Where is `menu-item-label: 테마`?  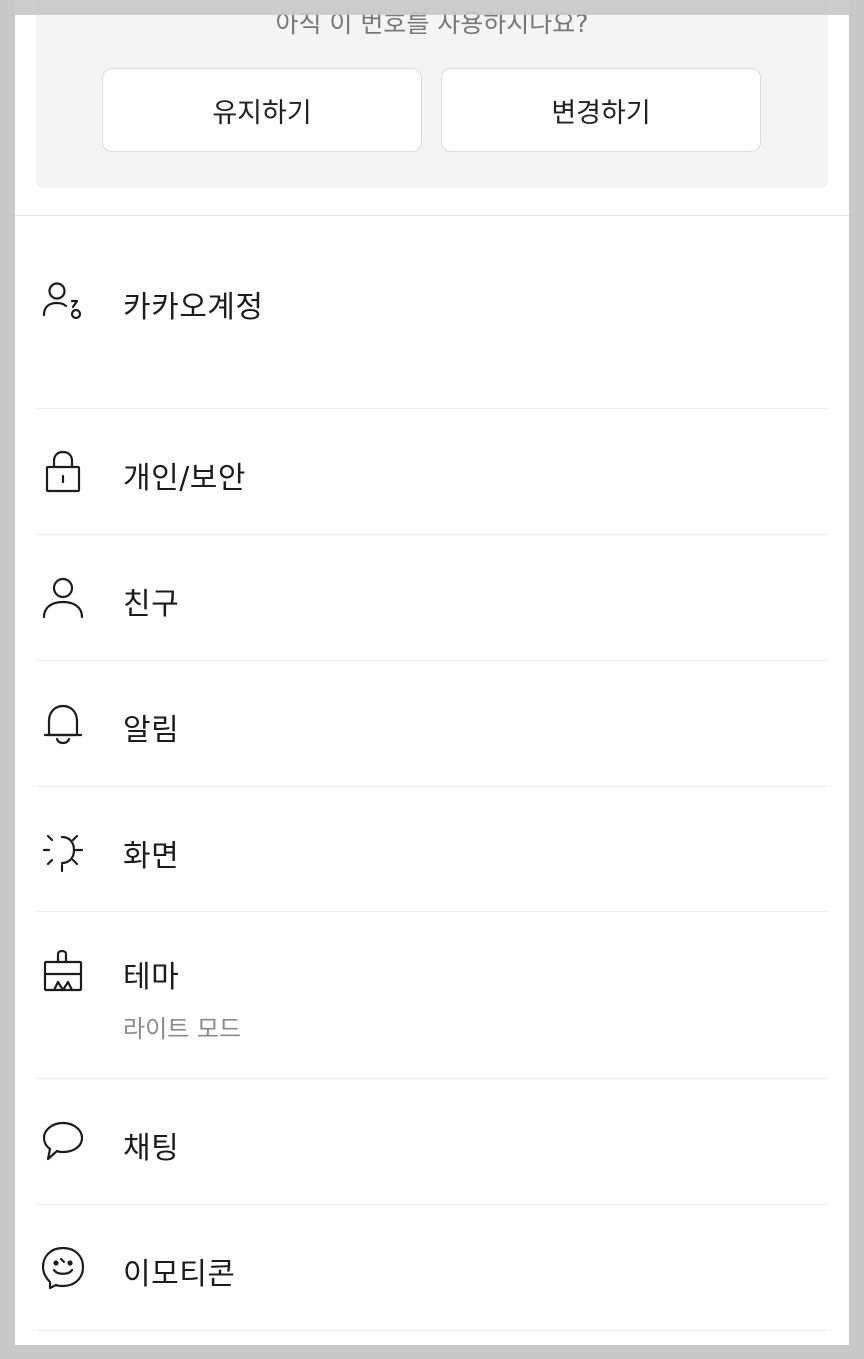 menu-item-label: 테마 is located at coordinates (151, 977).